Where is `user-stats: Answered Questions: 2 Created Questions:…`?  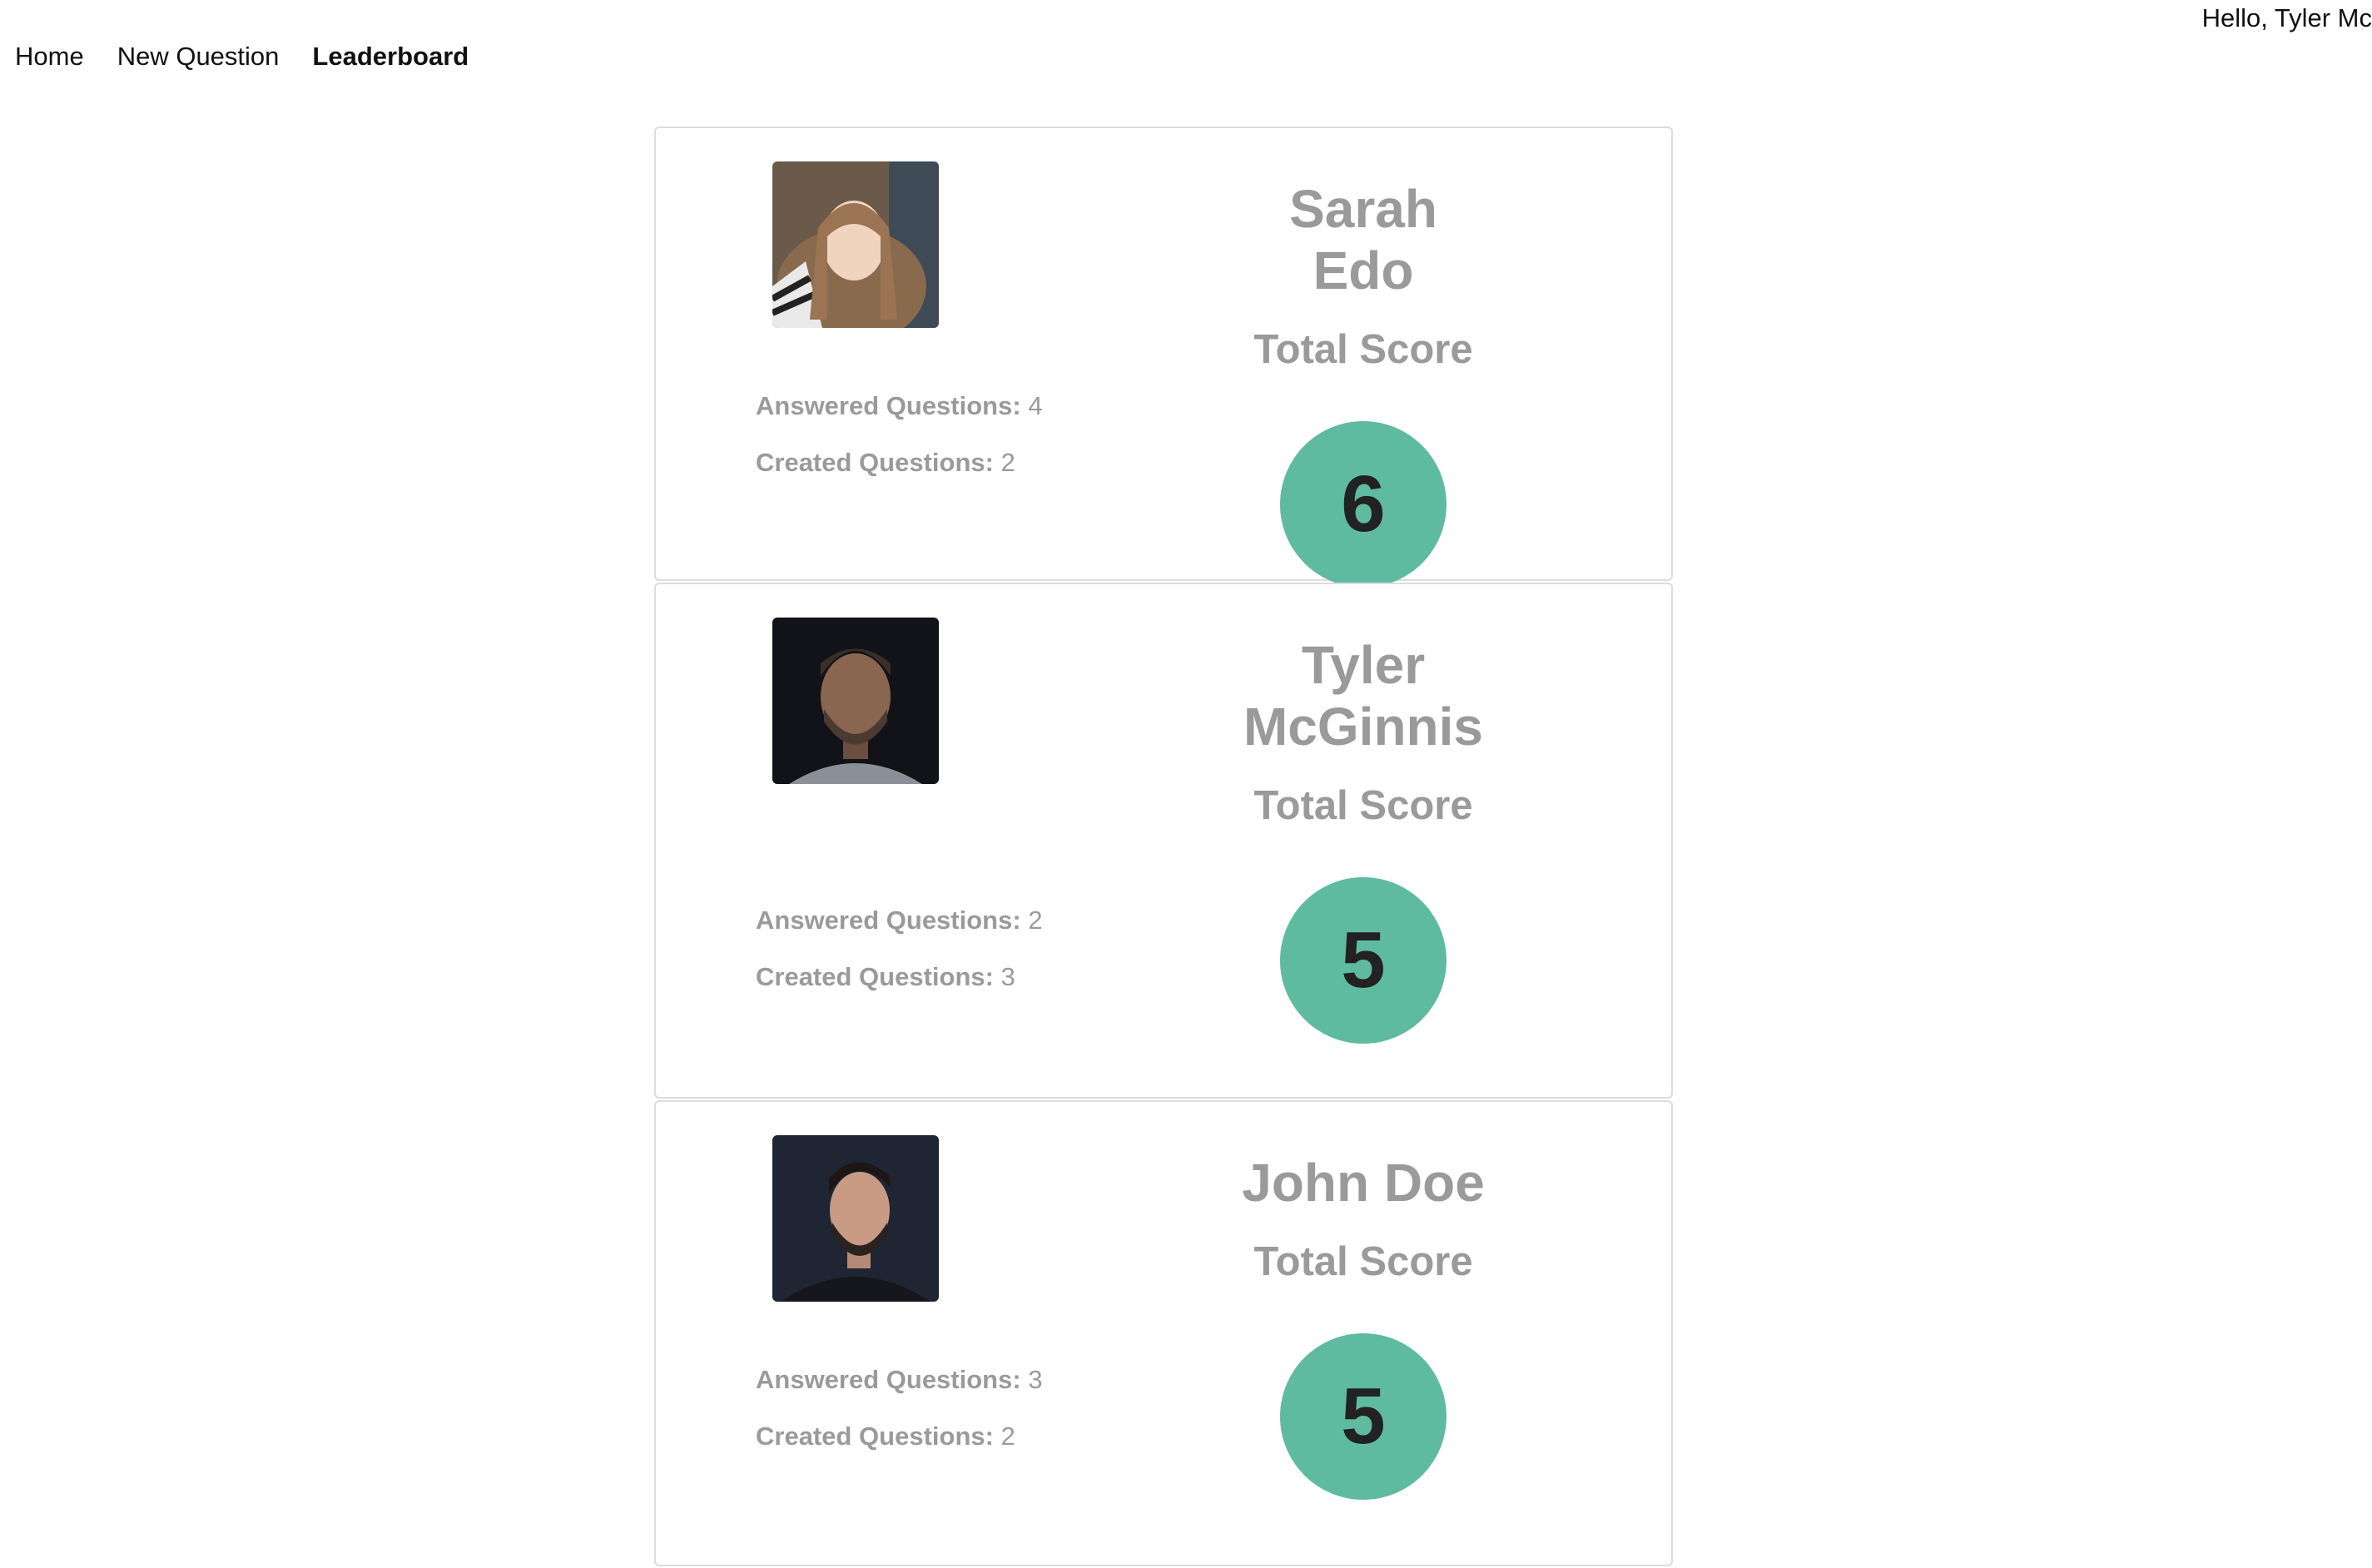
user-stats: Answered Questions: 2 Created Questions:… is located at coordinates (899, 948).